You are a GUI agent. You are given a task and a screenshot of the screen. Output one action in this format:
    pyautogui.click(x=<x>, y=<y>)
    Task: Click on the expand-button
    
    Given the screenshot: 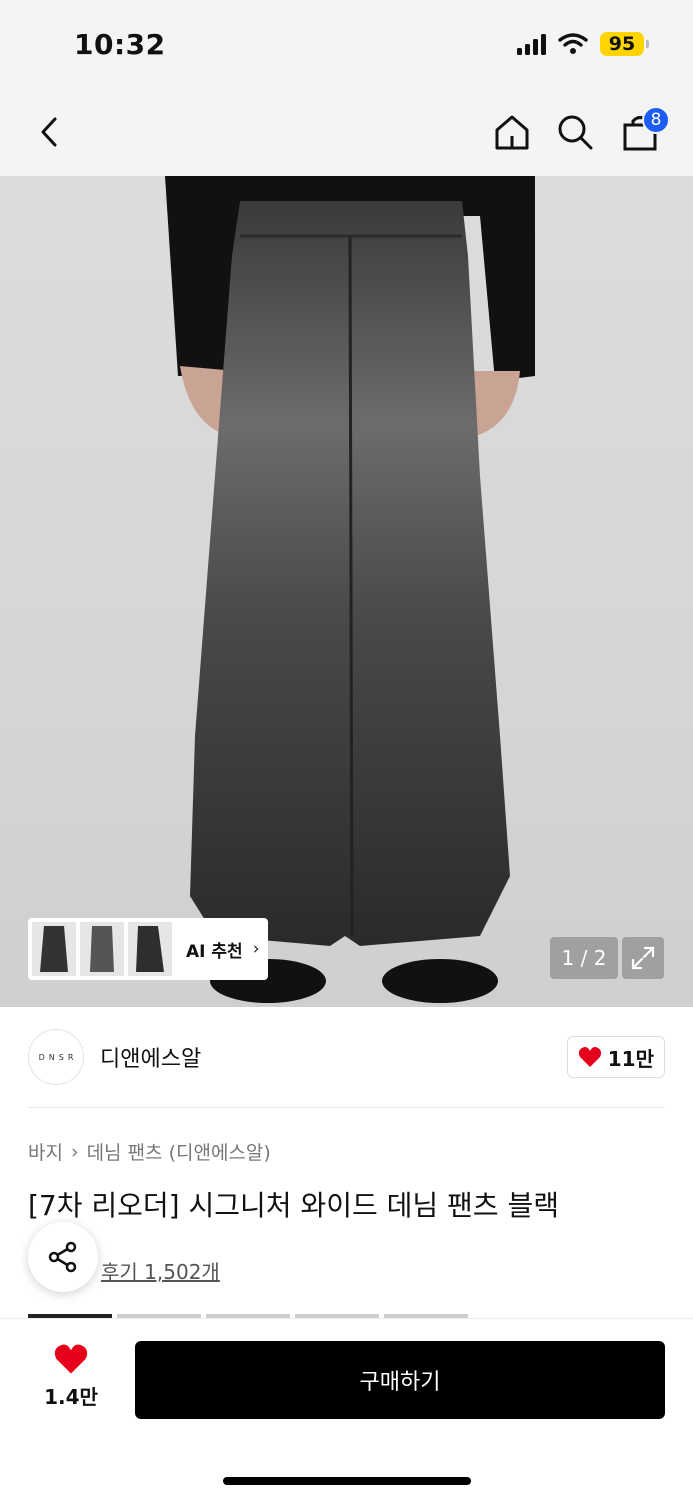 What is the action you would take?
    pyautogui.click(x=643, y=958)
    